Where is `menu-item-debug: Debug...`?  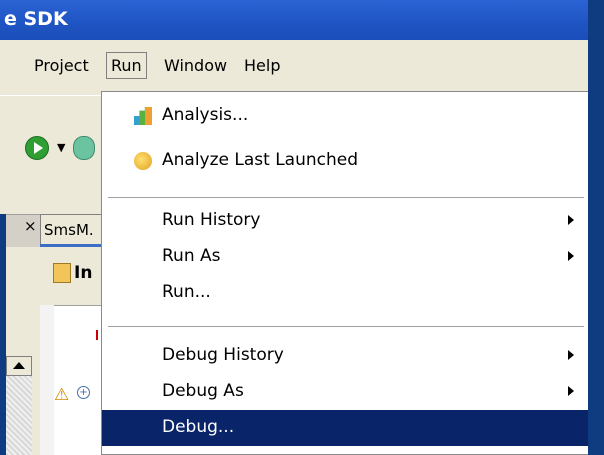 menu-item-debug: Debug... is located at coordinates (345, 428).